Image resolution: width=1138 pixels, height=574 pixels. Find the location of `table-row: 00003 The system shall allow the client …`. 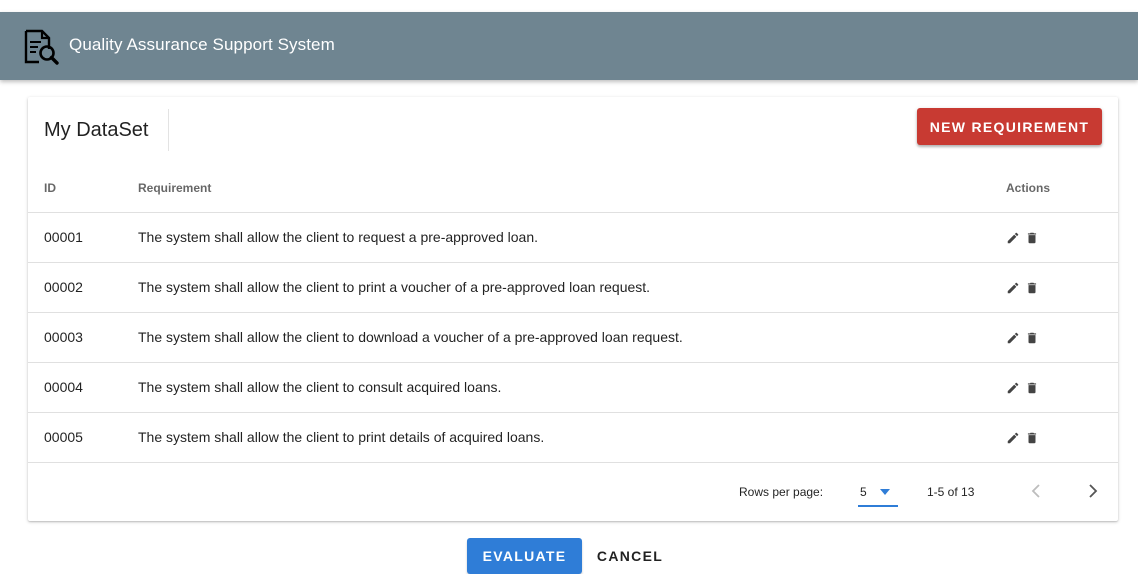

table-row: 00003 The system shall allow the client … is located at coordinates (573, 338).